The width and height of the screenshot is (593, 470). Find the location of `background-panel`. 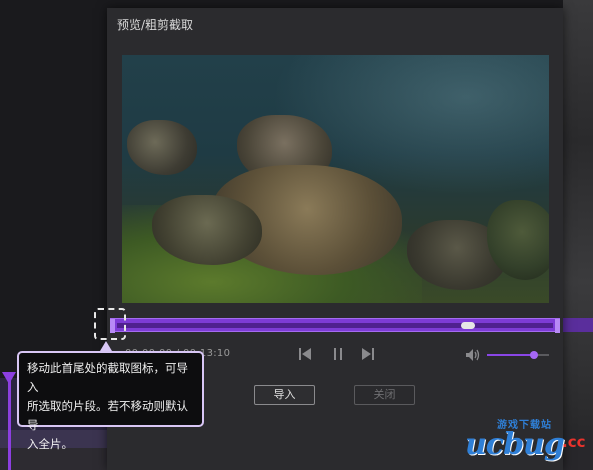

background-panel is located at coordinates (578, 235).